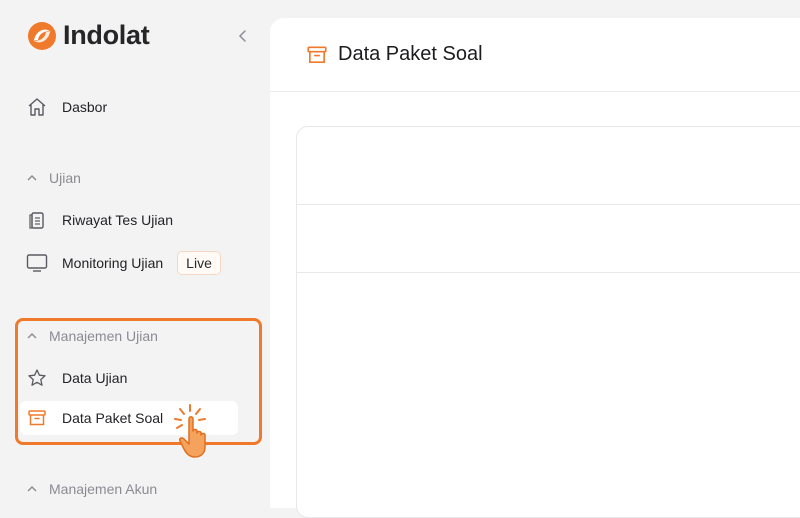 The image size is (800, 518). Describe the element at coordinates (106, 35) in the screenshot. I see `brand-name: Indolat` at that location.